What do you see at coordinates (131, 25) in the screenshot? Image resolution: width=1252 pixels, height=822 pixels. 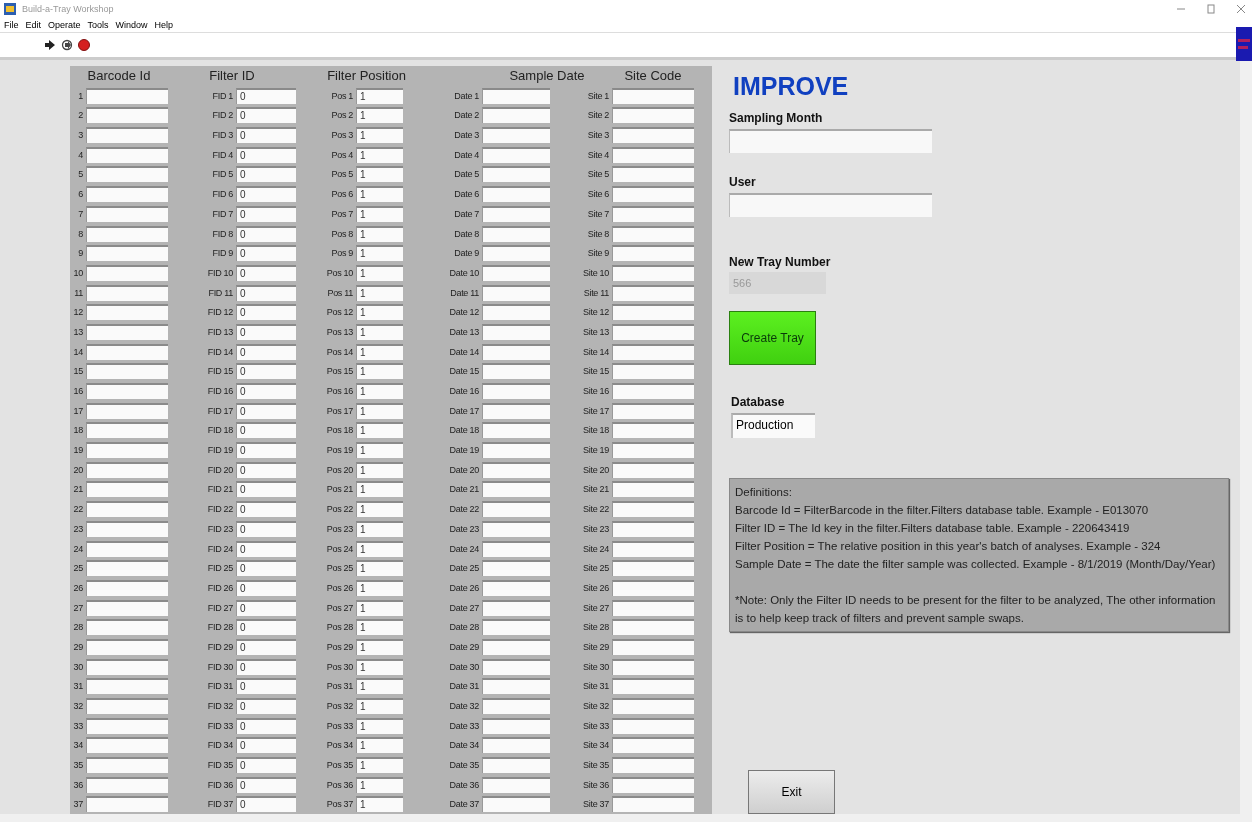 I see `menu-item: Window` at bounding box center [131, 25].